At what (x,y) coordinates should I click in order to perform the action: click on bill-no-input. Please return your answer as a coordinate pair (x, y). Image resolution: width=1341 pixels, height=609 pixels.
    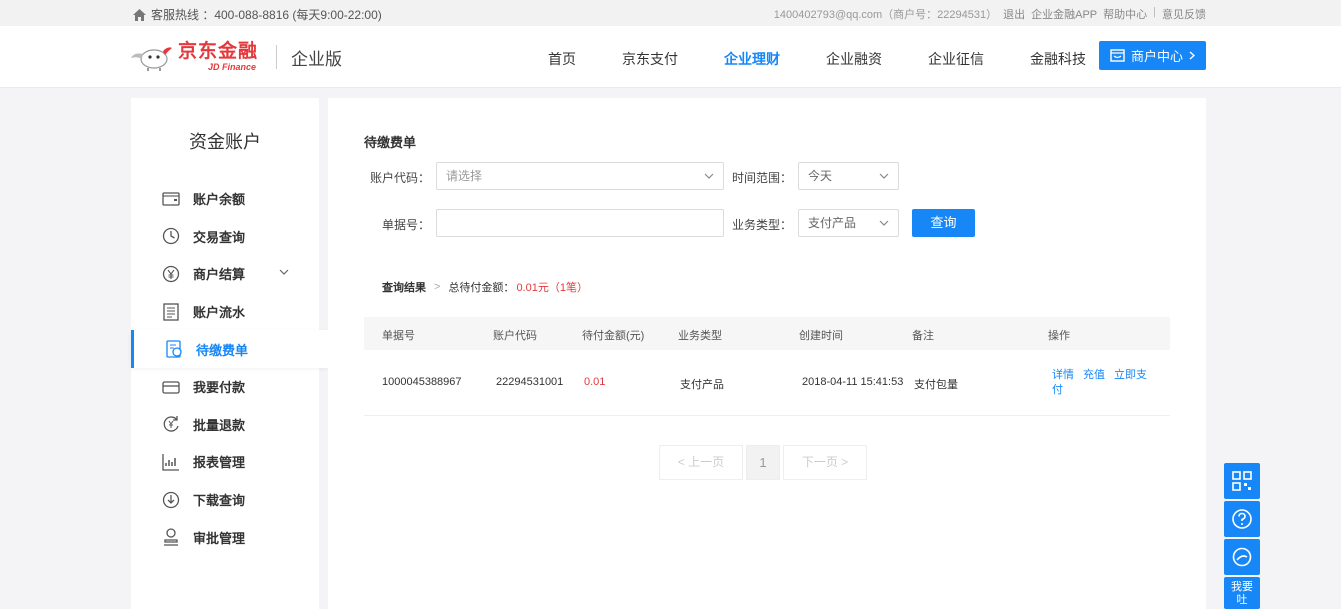
    Looking at the image, I should click on (580, 223).